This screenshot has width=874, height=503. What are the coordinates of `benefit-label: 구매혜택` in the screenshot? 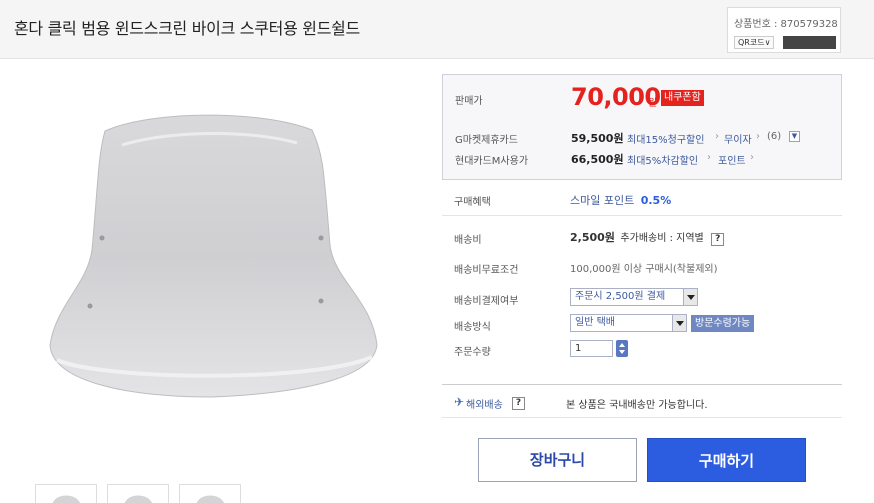 It's located at (472, 202).